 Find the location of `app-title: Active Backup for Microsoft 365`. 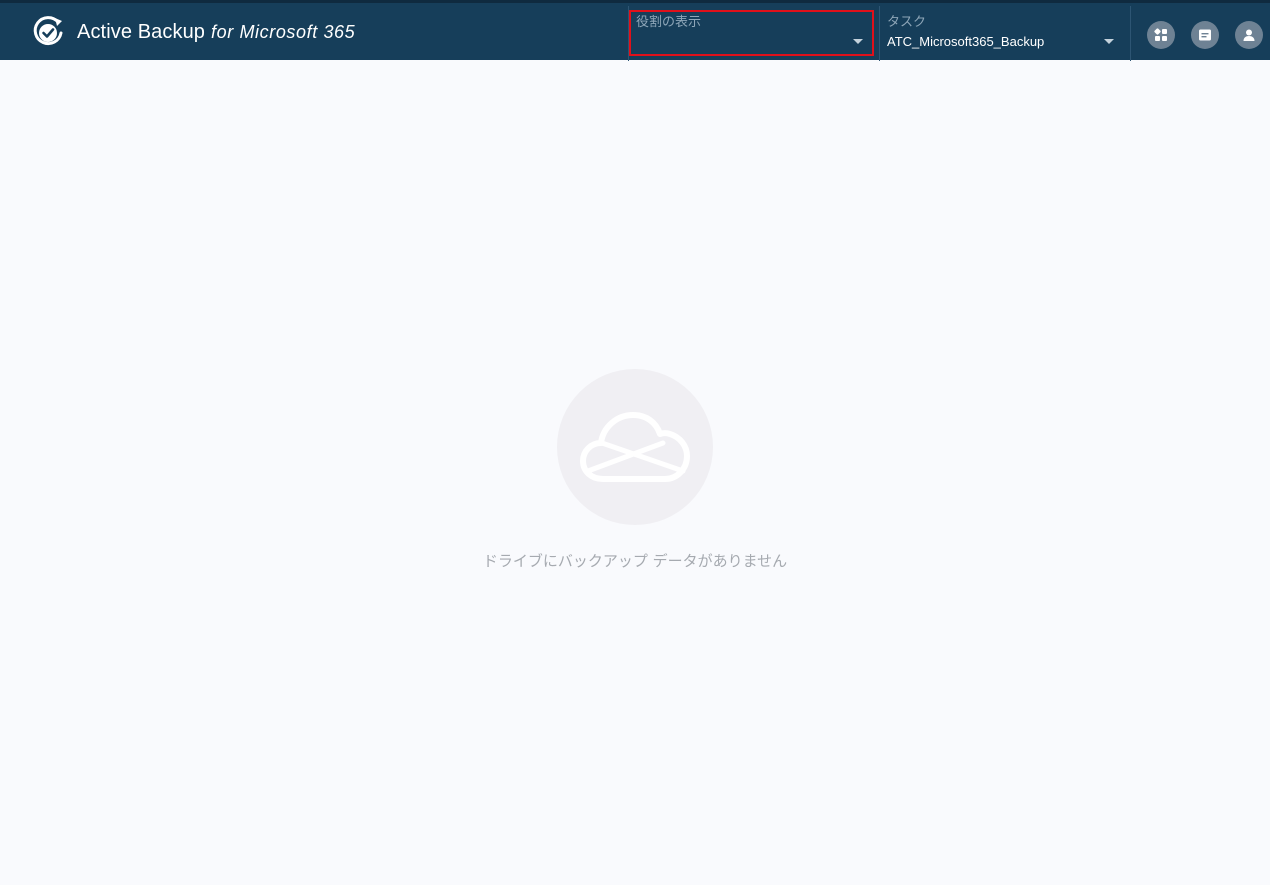

app-title: Active Backup for Microsoft 365 is located at coordinates (216, 32).